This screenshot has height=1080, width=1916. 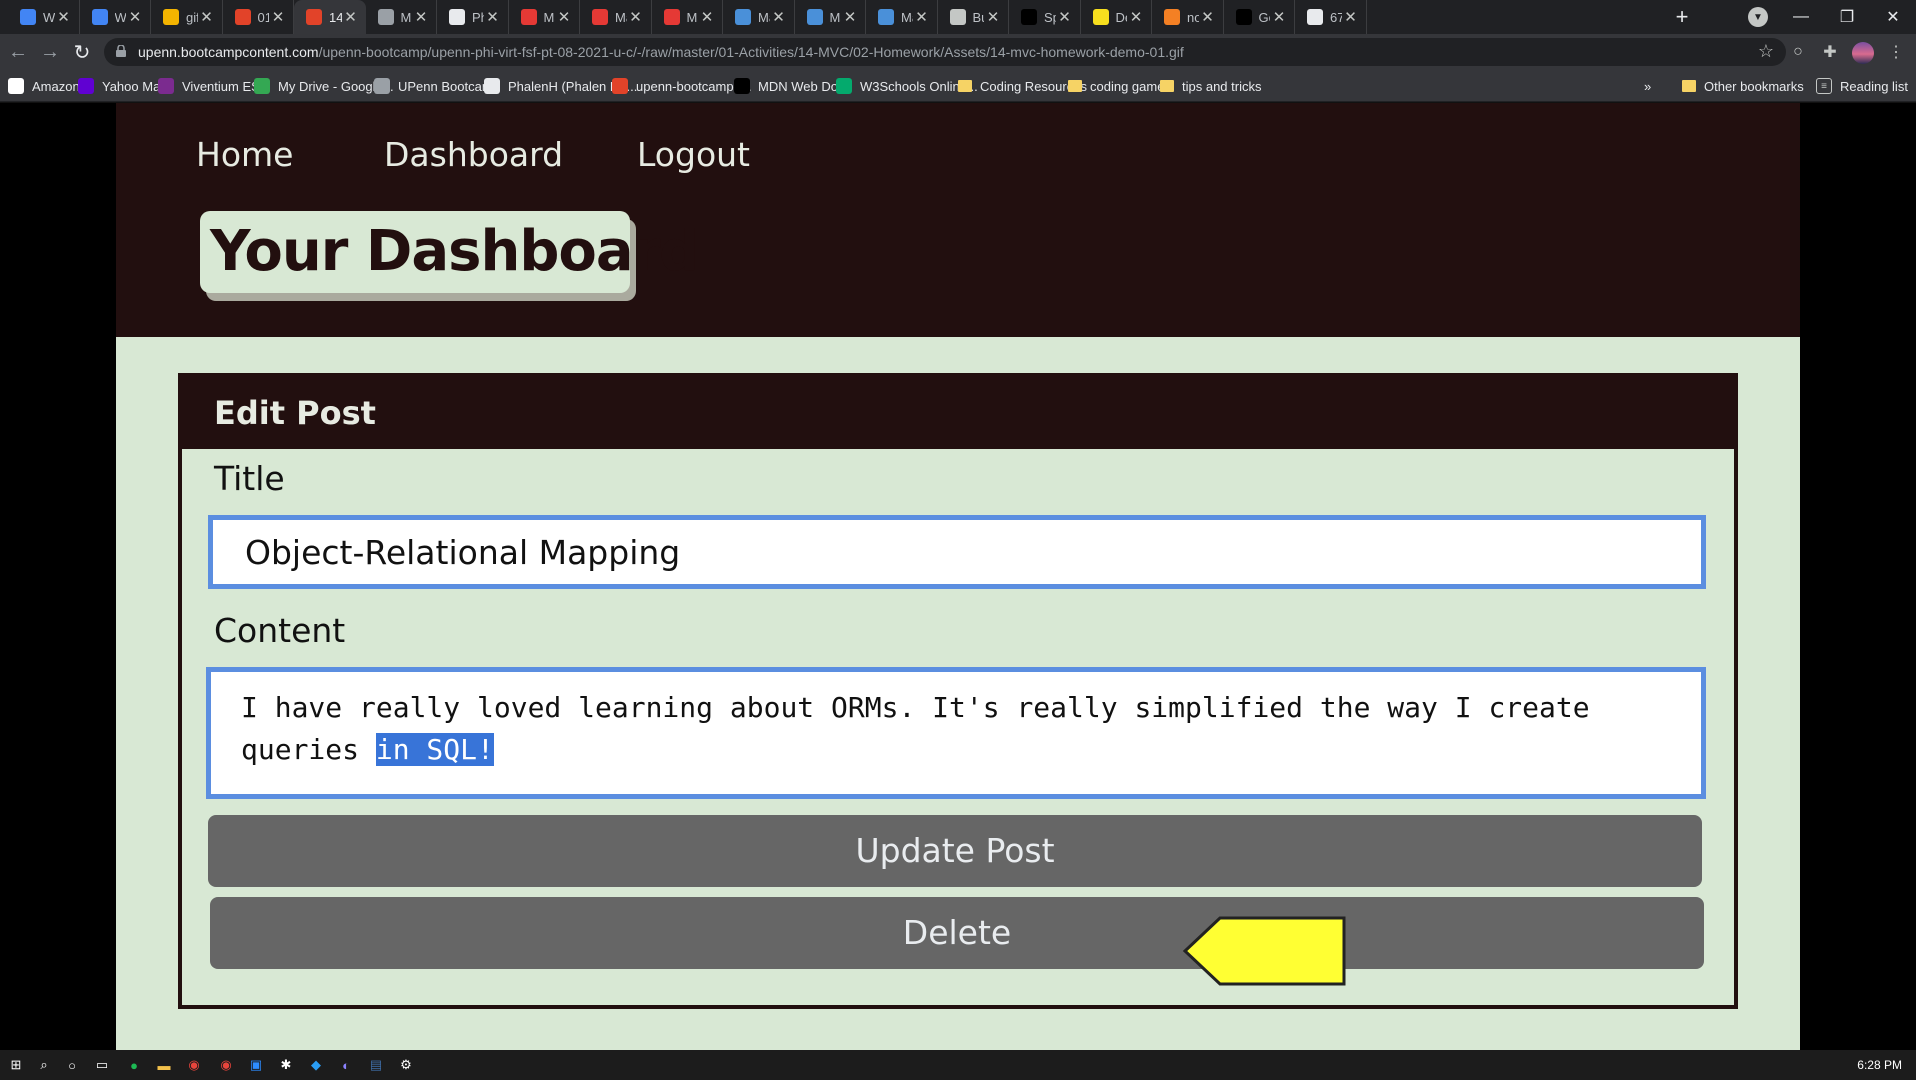 What do you see at coordinates (1830, 52) in the screenshot?
I see `extensions-puzzle-icon: ✚` at bounding box center [1830, 52].